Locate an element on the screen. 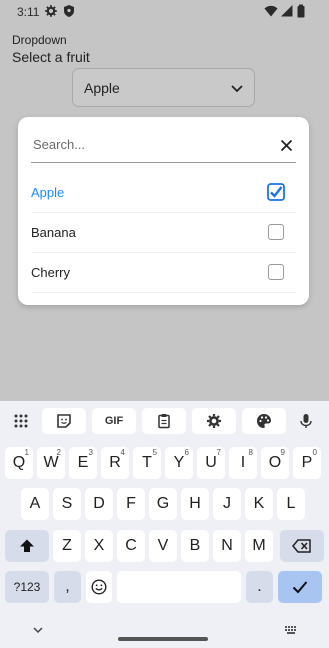 This screenshot has height=648, width=329. key-label: S is located at coordinates (67, 503).